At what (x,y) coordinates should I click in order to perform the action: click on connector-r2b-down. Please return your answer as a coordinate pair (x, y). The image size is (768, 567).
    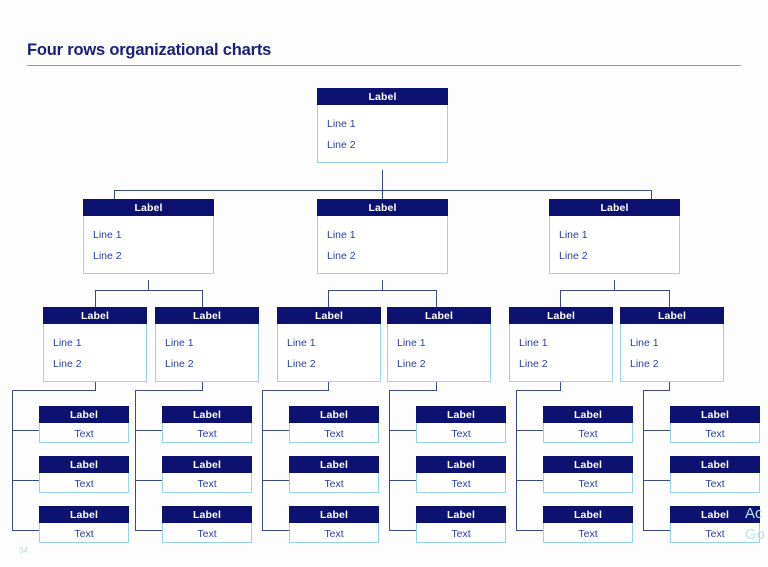
    Looking at the image, I should click on (382, 285).